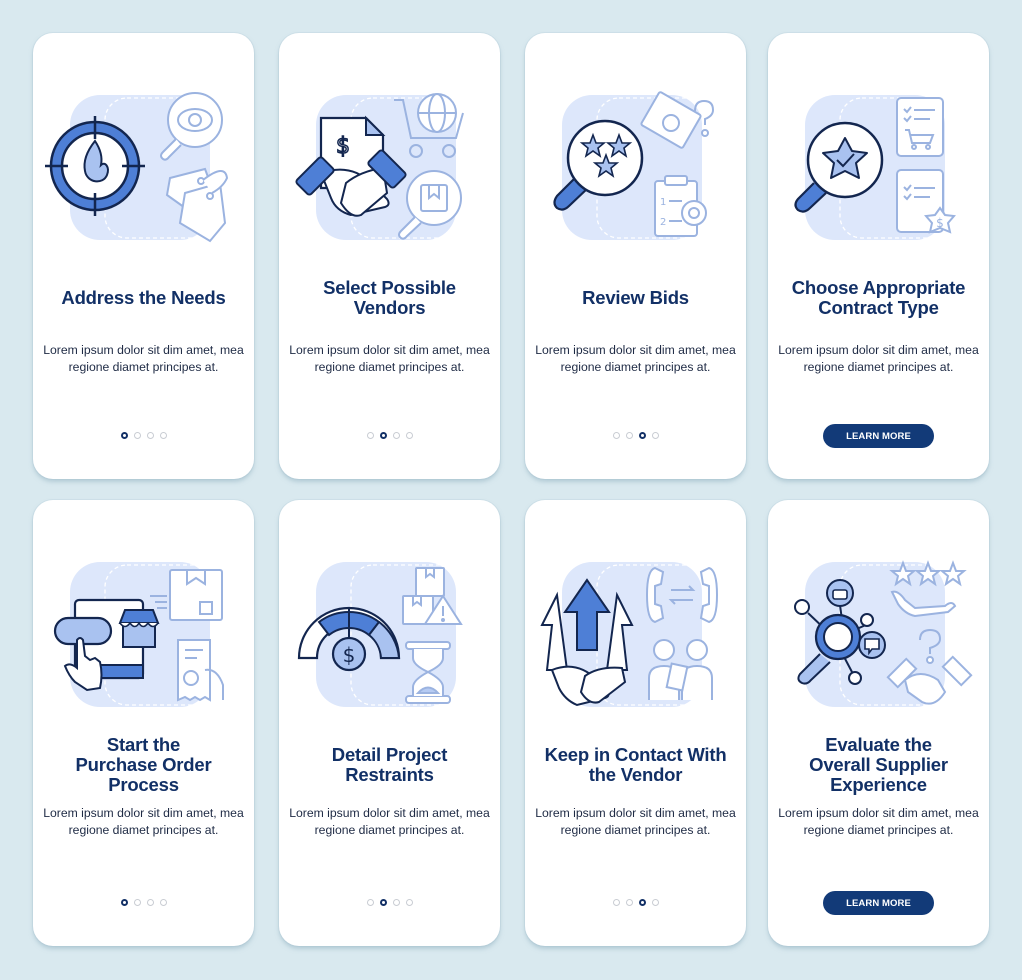 The width and height of the screenshot is (1022, 980). Describe the element at coordinates (587, 642) in the screenshot. I see `handshake-arrows-icon` at that location.